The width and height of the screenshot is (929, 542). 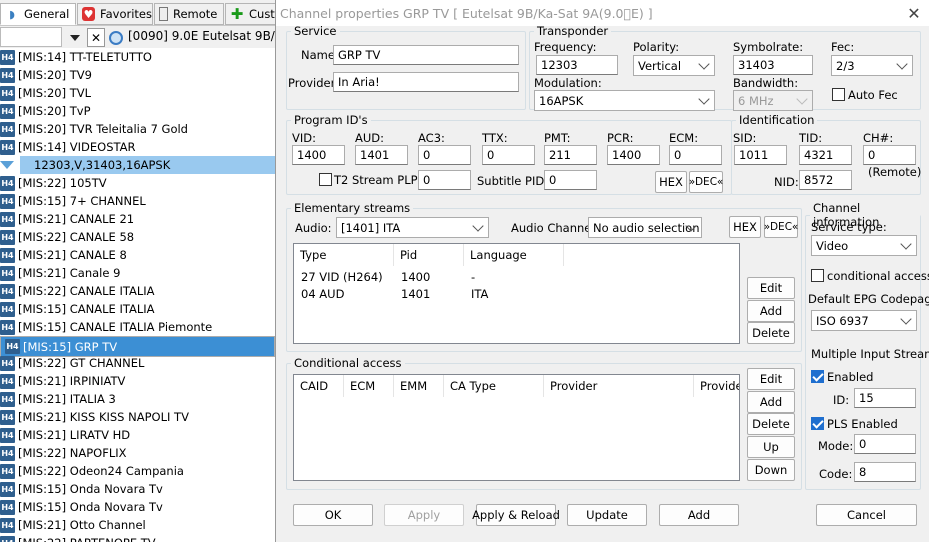 What do you see at coordinates (369, 386) in the screenshot?
I see `column-header: ECM` at bounding box center [369, 386].